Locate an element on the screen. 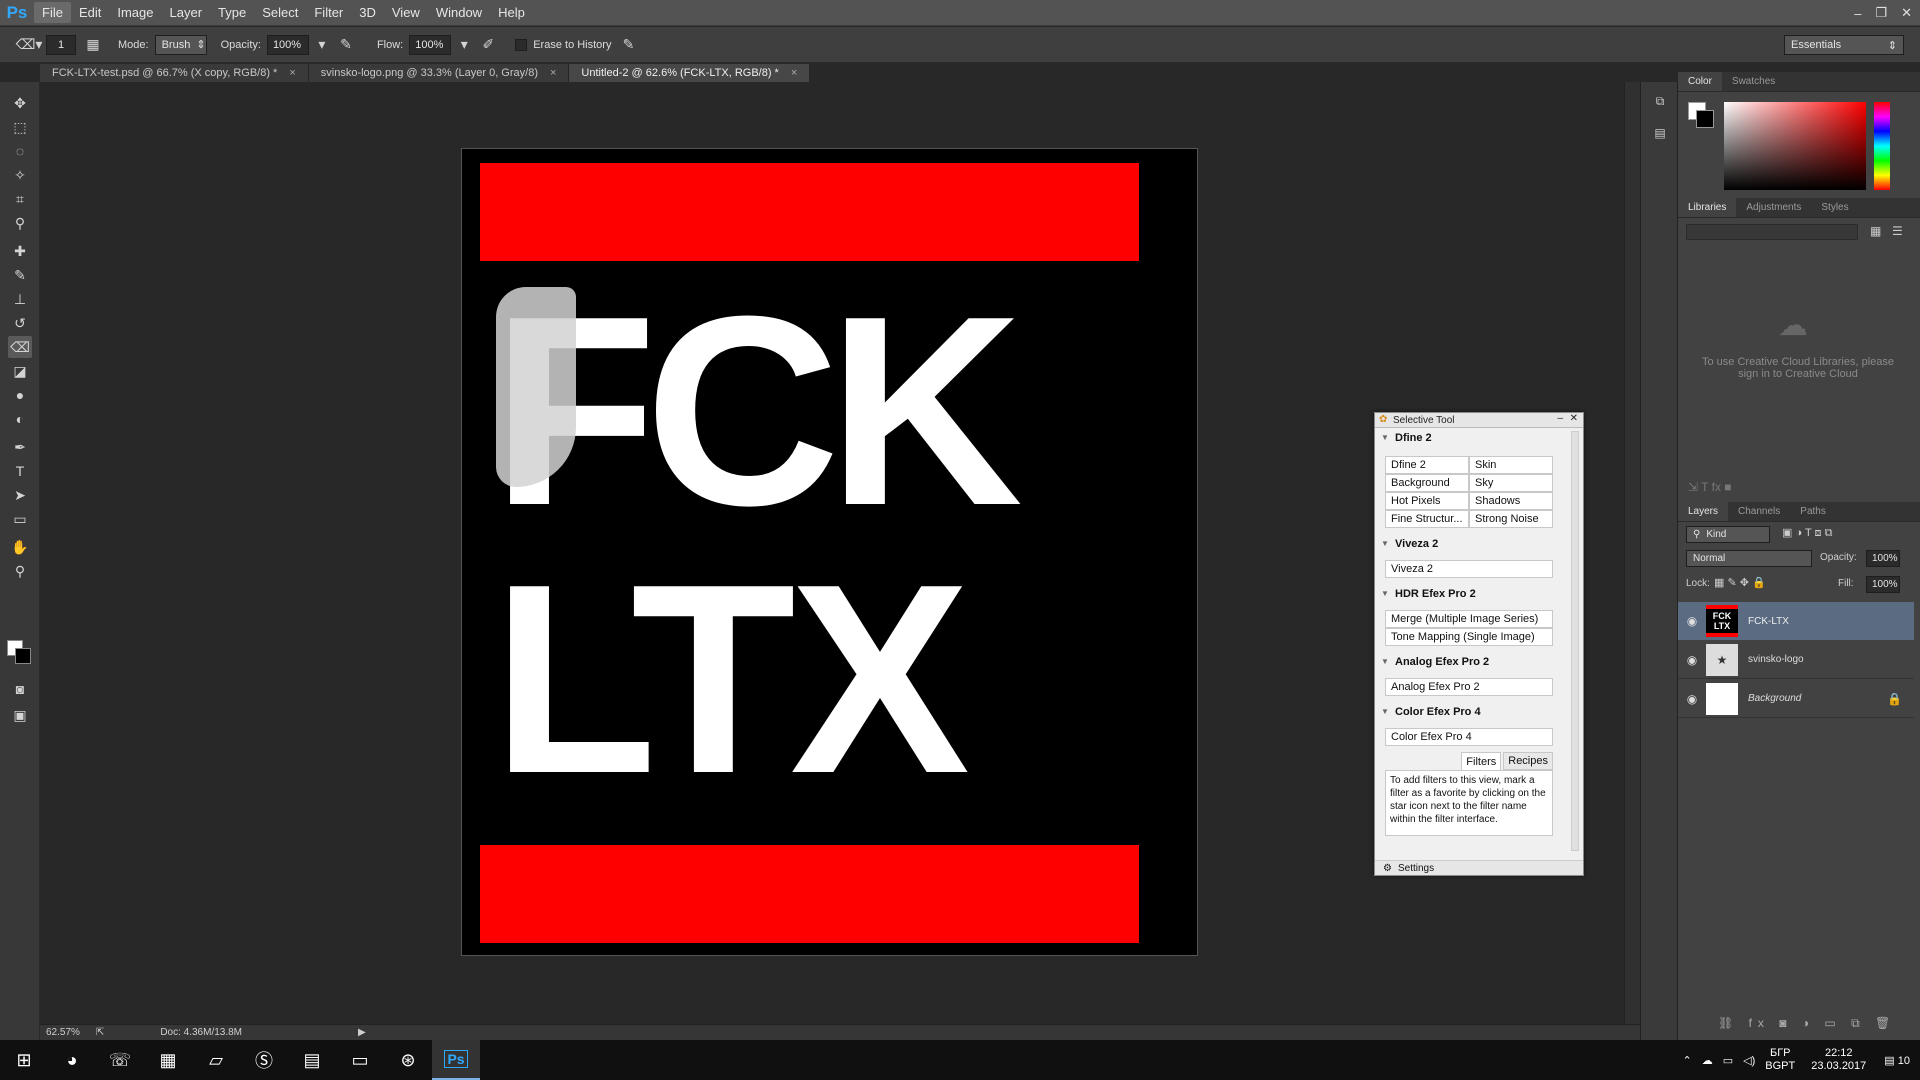 The height and width of the screenshot is (1080, 1920). volume-icon: ◁) is located at coordinates (1749, 1060).